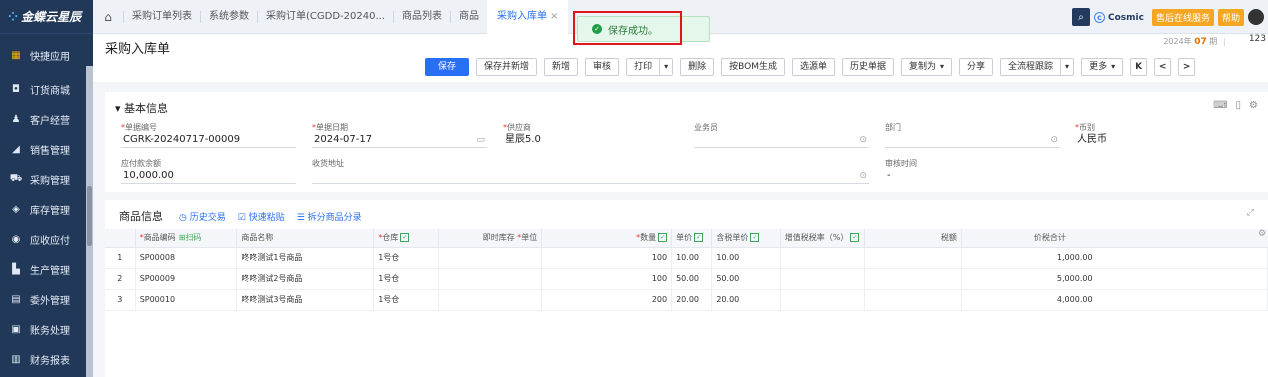 This screenshot has height=377, width=1268. Describe the element at coordinates (46, 239) in the screenshot. I see `sidebar-item-receivable: ◉ 应收应付` at that location.